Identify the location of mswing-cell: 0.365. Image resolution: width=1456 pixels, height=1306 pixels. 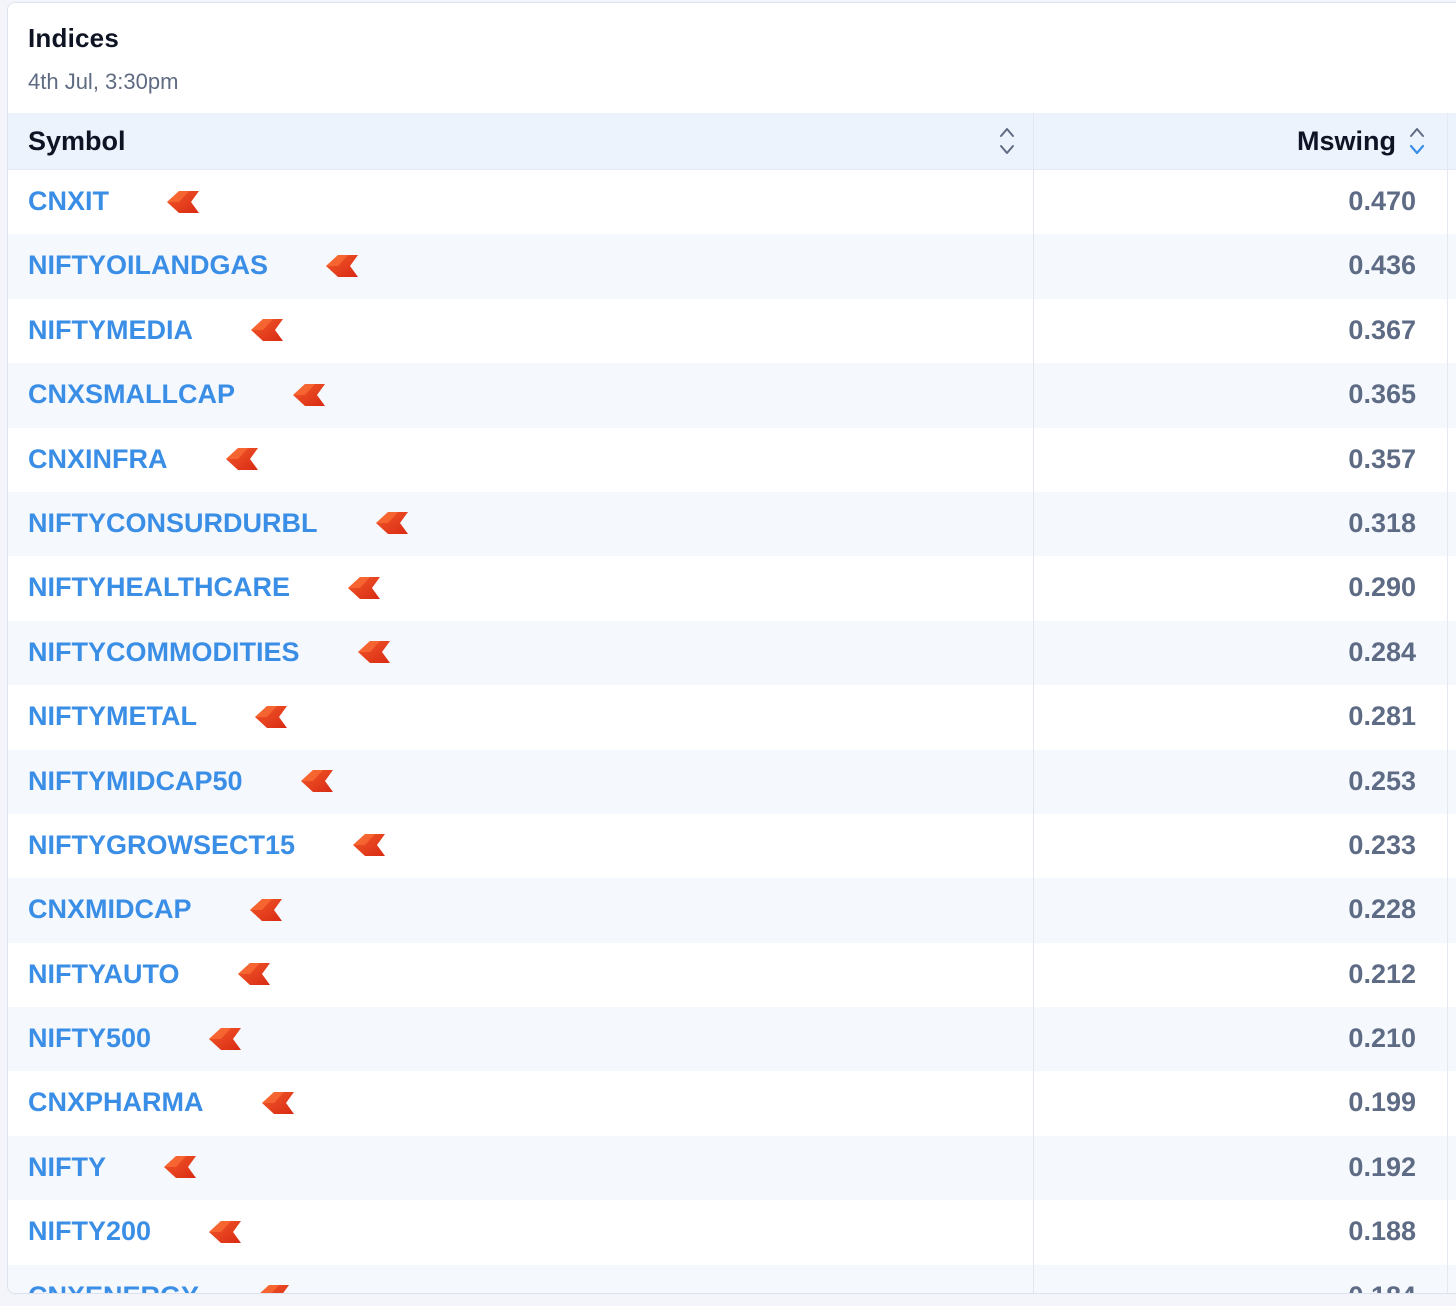
(1225, 395).